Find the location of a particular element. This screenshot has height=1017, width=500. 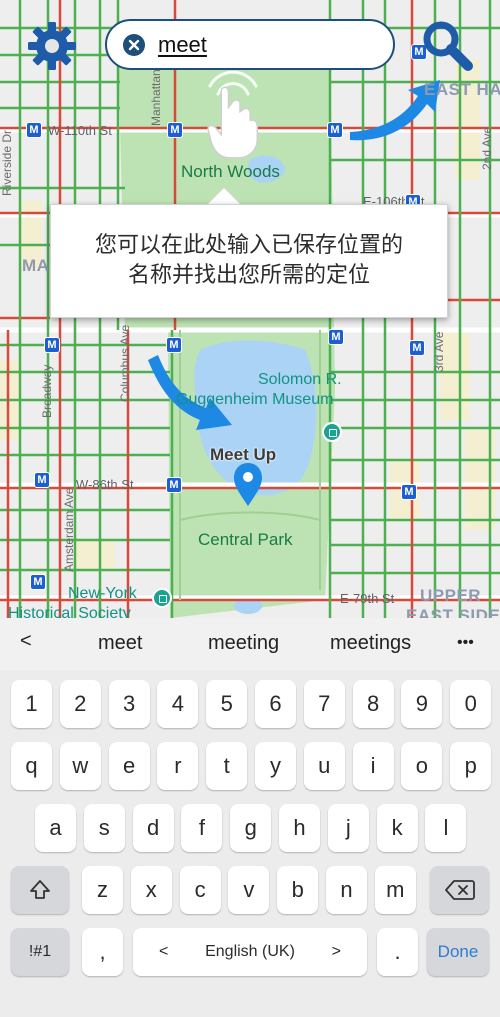

key-j: j is located at coordinates (348, 828).